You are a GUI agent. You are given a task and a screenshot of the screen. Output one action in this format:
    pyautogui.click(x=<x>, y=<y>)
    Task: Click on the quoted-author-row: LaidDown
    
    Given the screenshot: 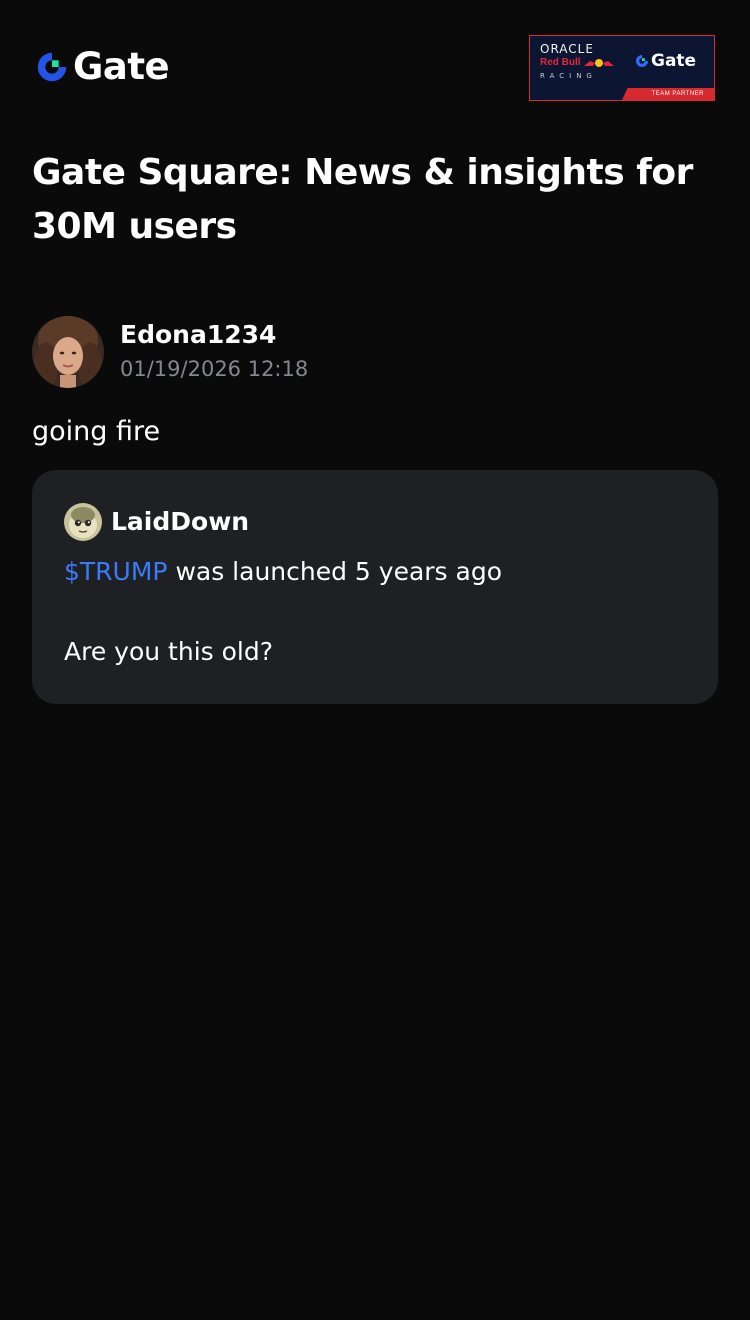 What is the action you would take?
    pyautogui.click(x=375, y=522)
    